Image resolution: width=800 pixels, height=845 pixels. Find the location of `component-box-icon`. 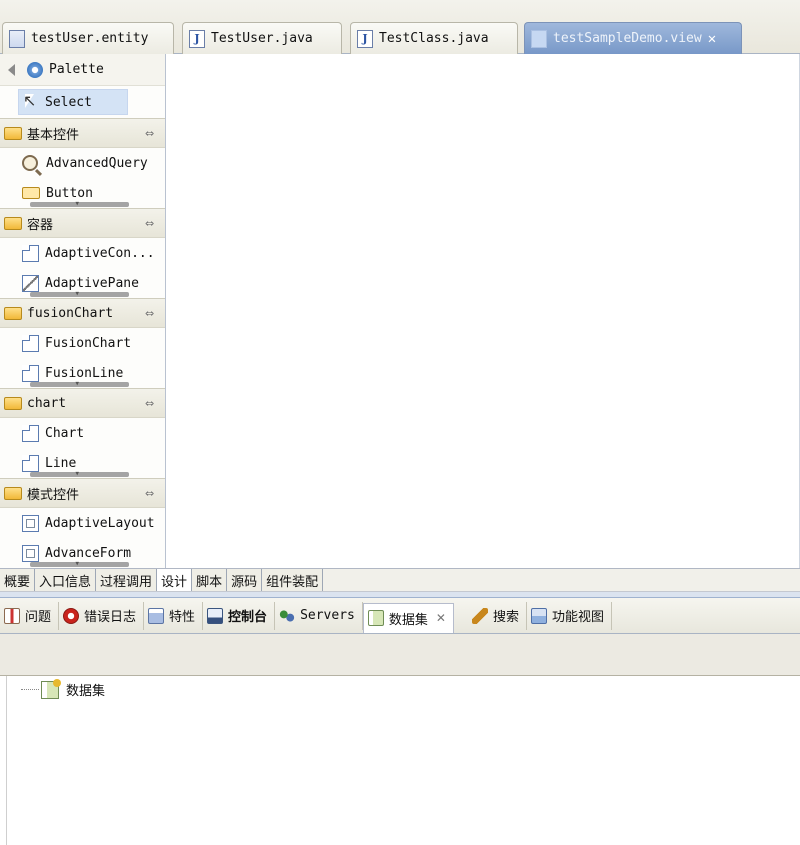

component-box-icon is located at coordinates (30, 433).